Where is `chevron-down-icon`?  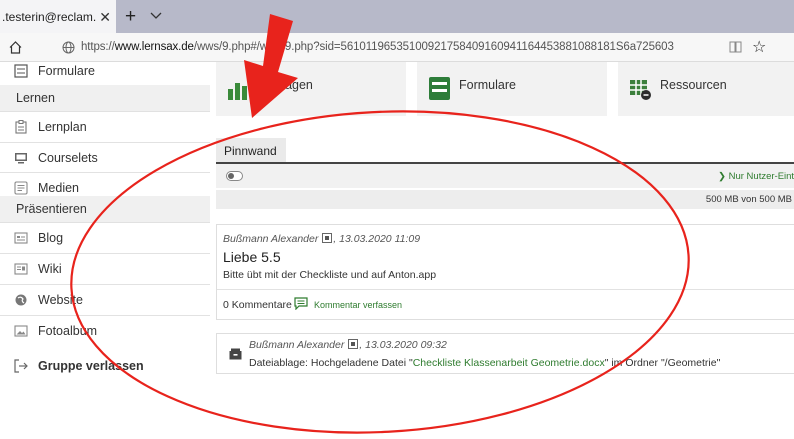 chevron-down-icon is located at coordinates (156, 16).